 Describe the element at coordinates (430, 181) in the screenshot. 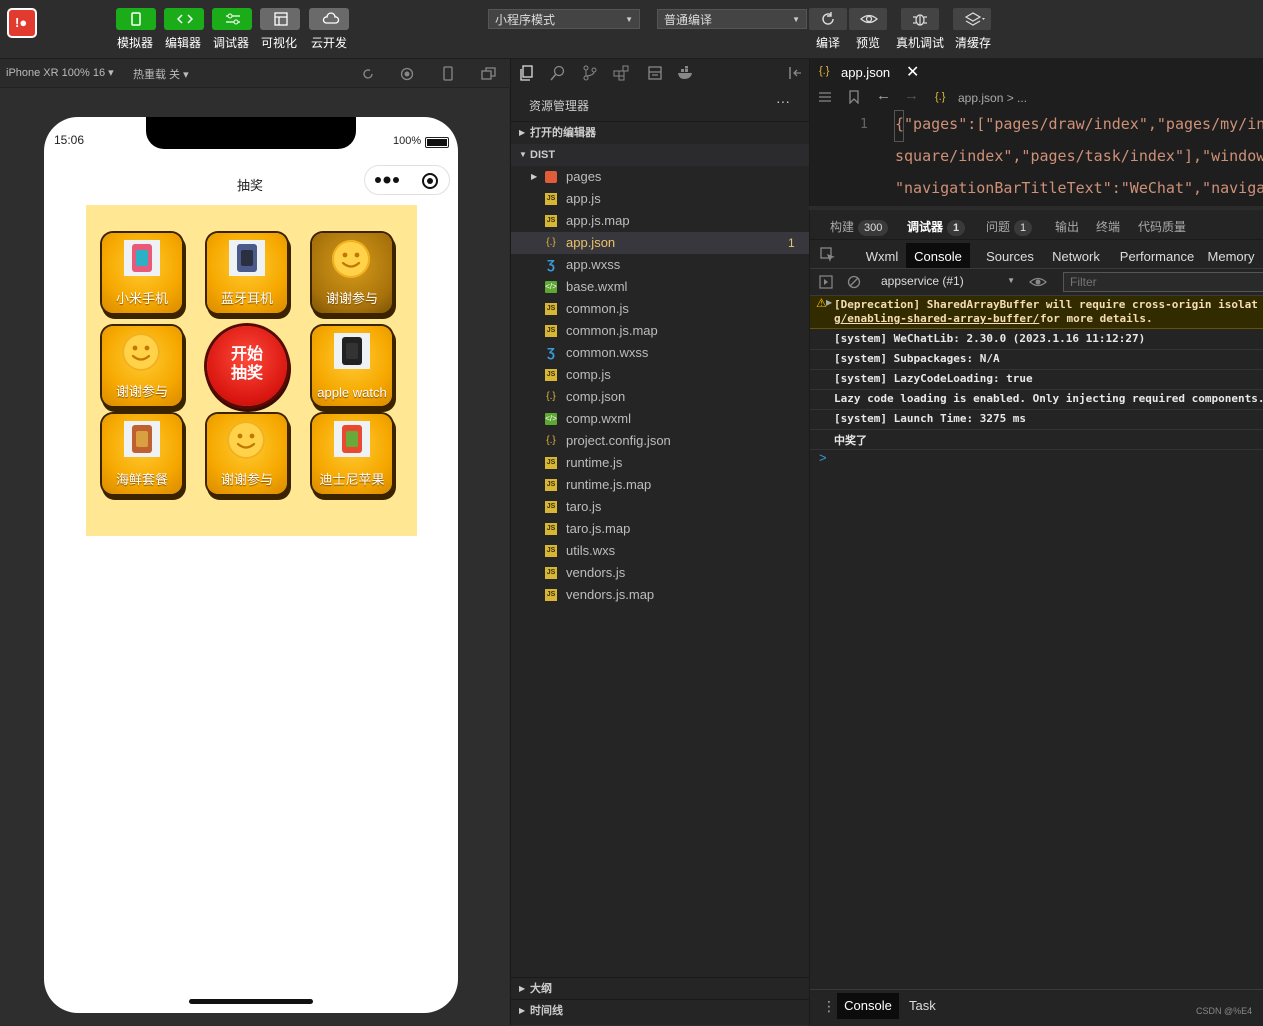

I see `close-miniprogram-icon` at that location.